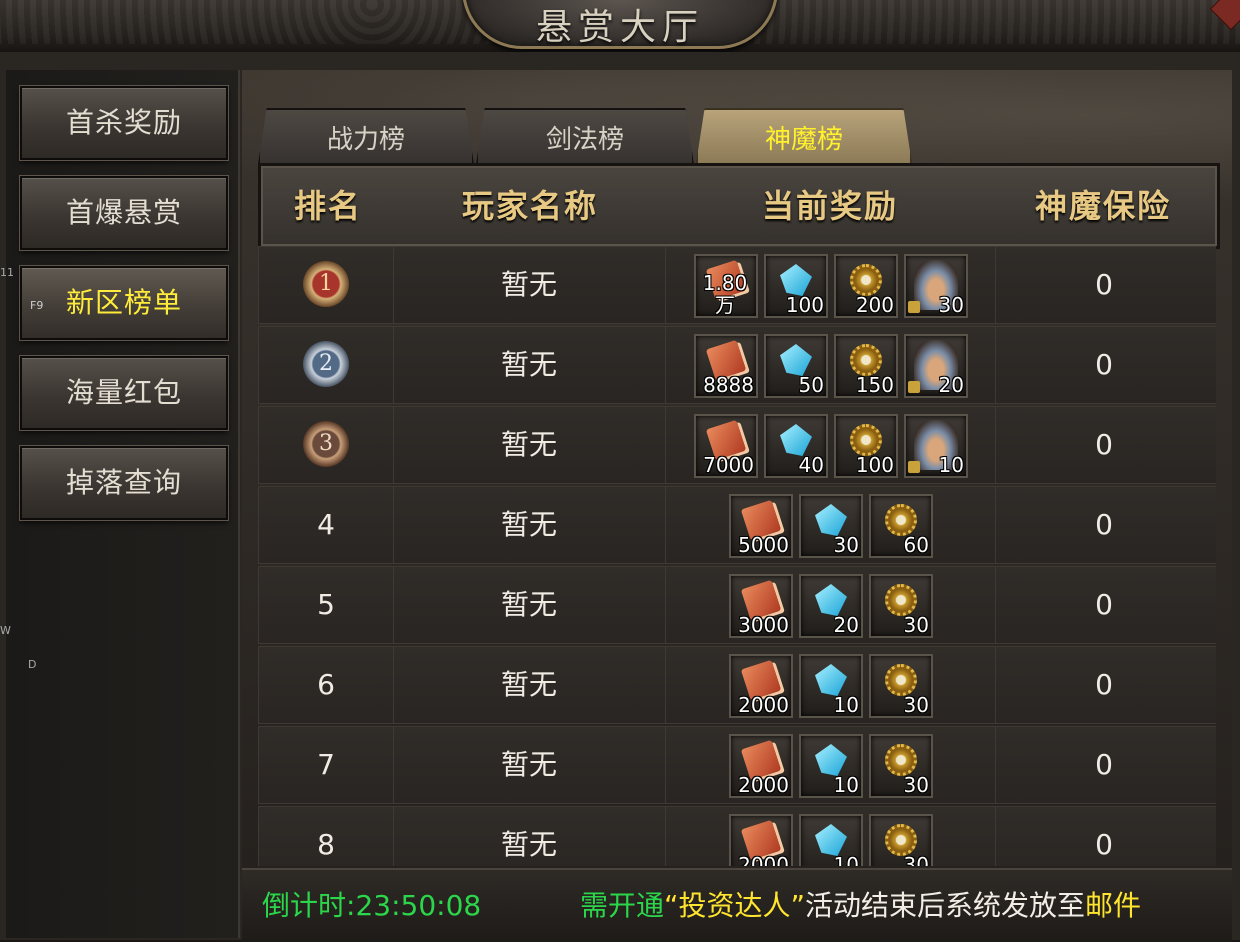  What do you see at coordinates (5, 630) in the screenshot?
I see `edge-label: W` at bounding box center [5, 630].